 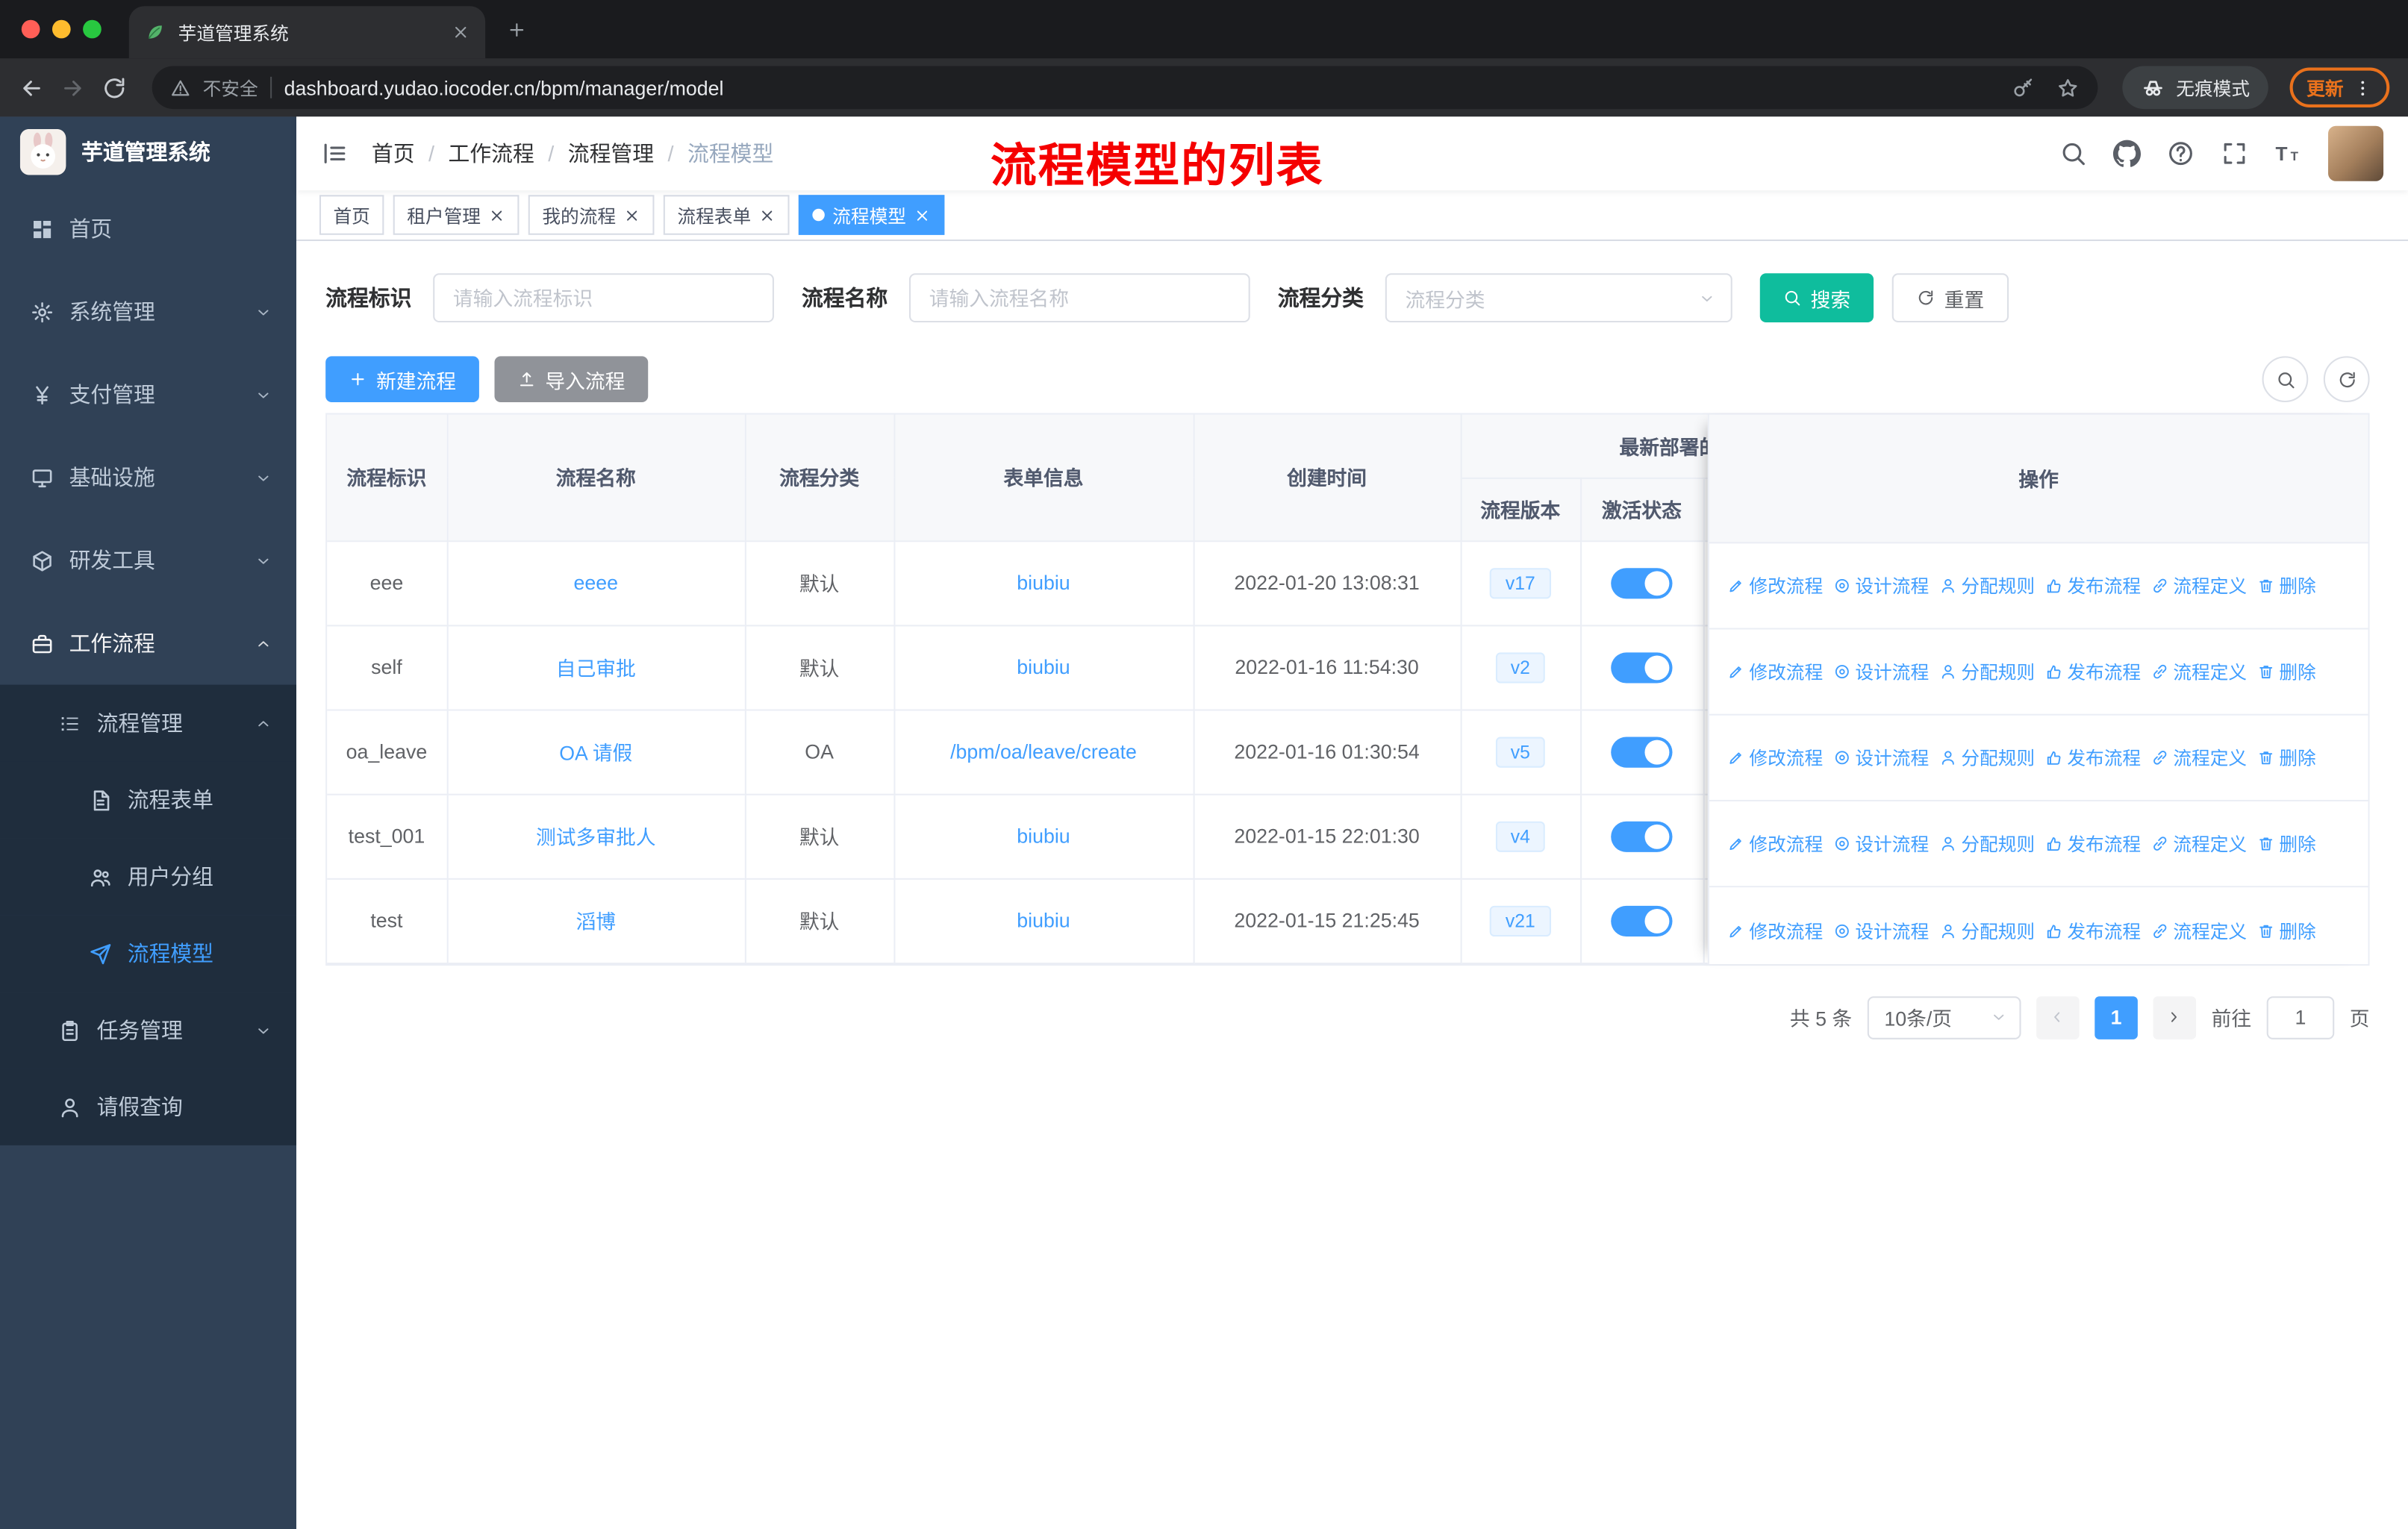 I want to click on page-number-1: 1, so click(x=2116, y=1017).